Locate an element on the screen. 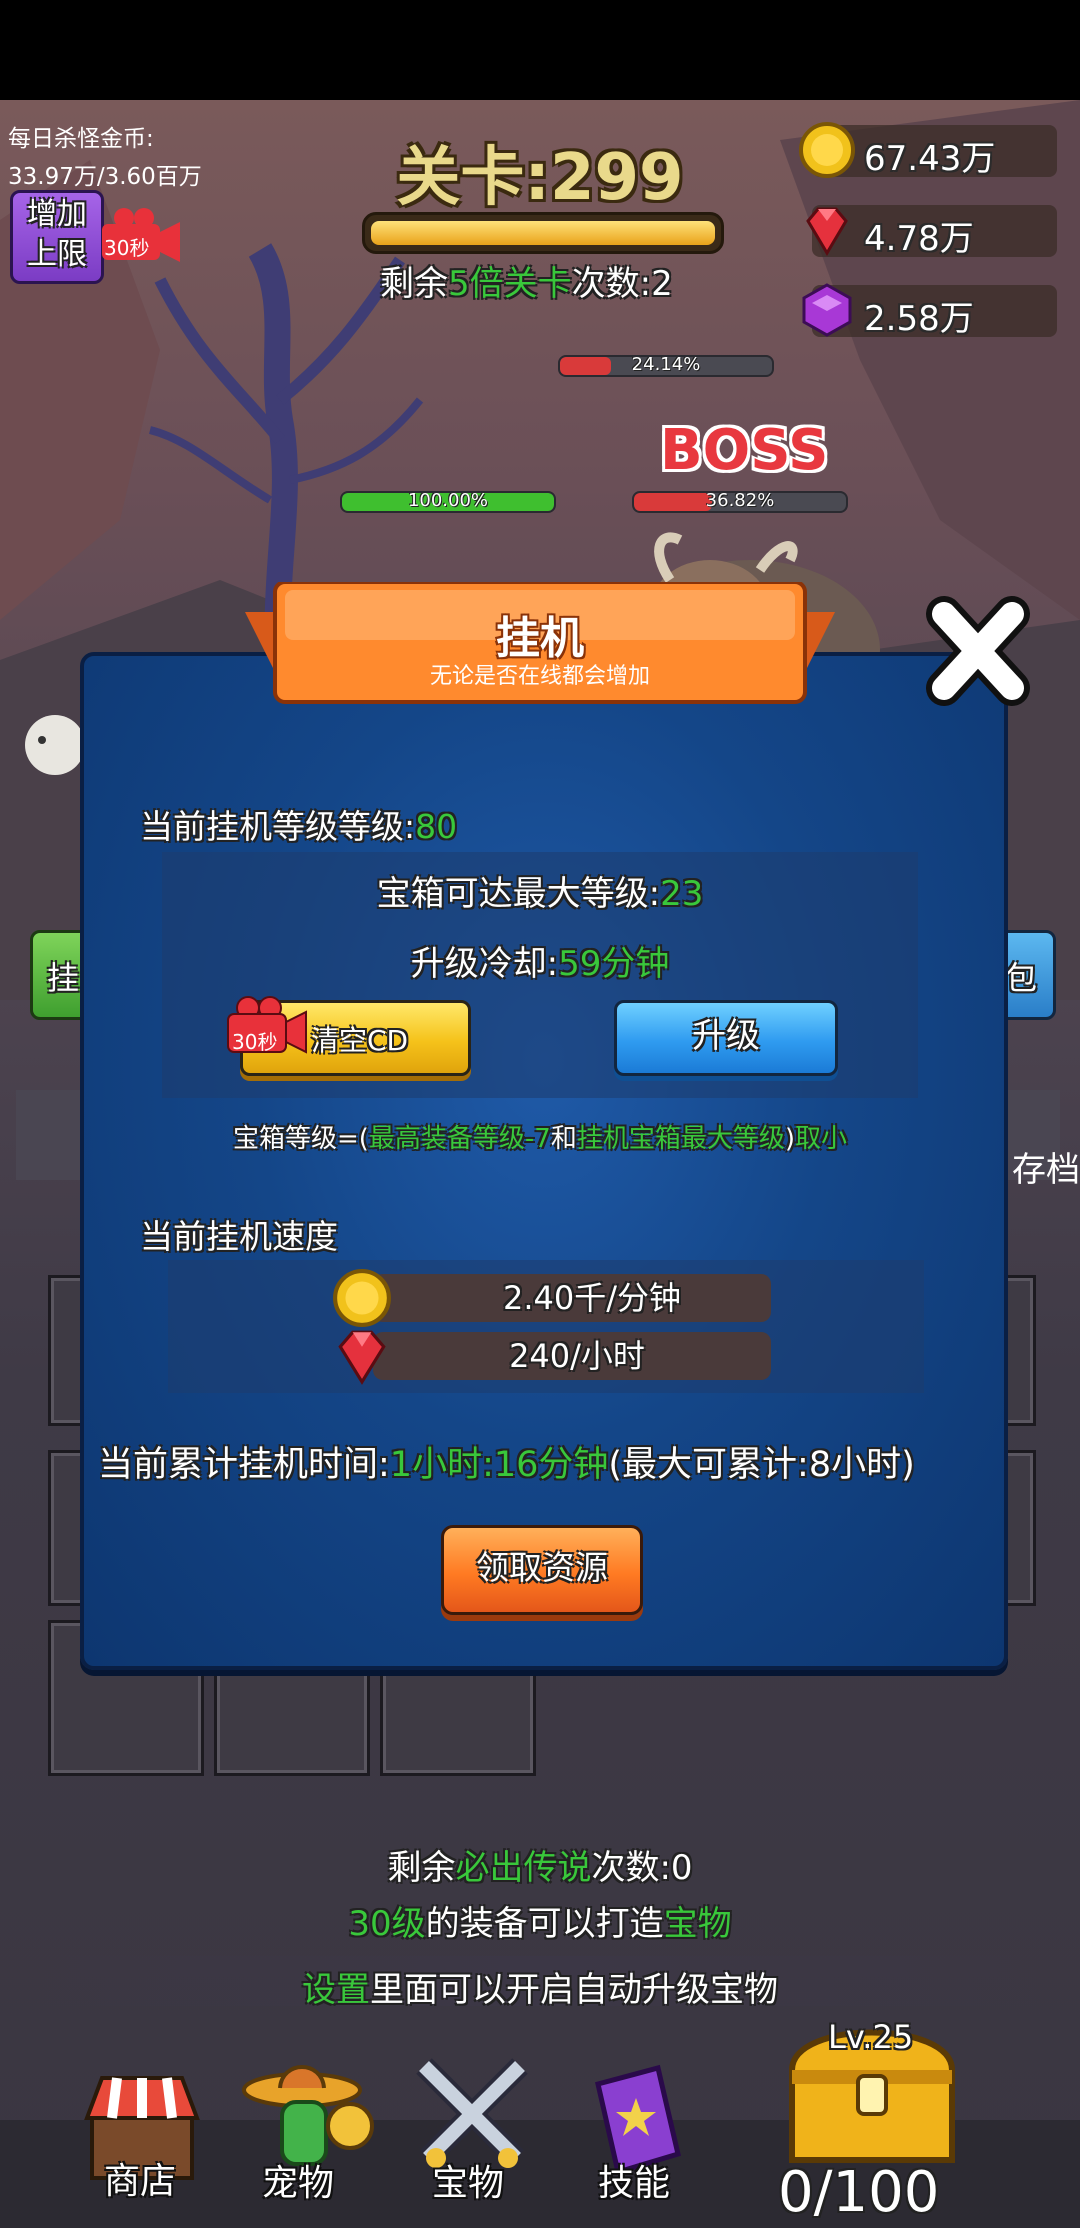  nav-skill: 技能 is located at coordinates (637, 2144).